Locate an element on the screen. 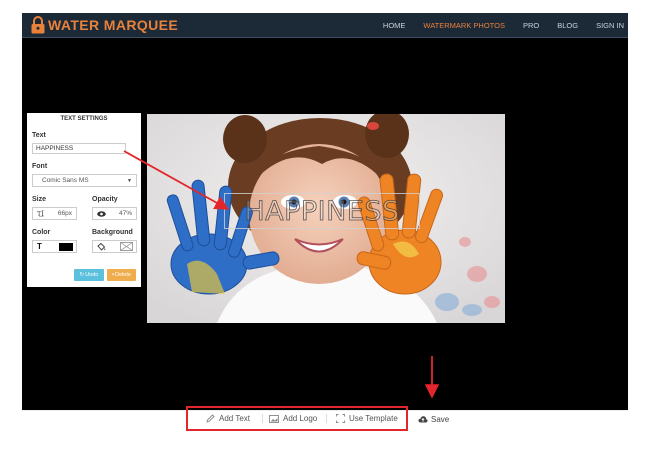  editor-toolbar: Add Text Add Logo Use Template is located at coordinates (297, 418).